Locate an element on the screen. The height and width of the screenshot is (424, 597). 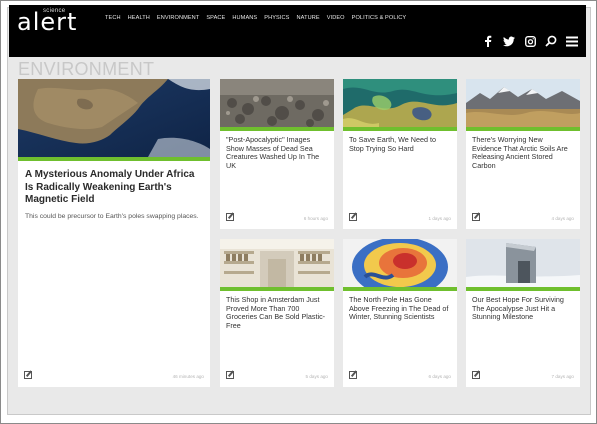
twitter-icon is located at coordinates (509, 41).